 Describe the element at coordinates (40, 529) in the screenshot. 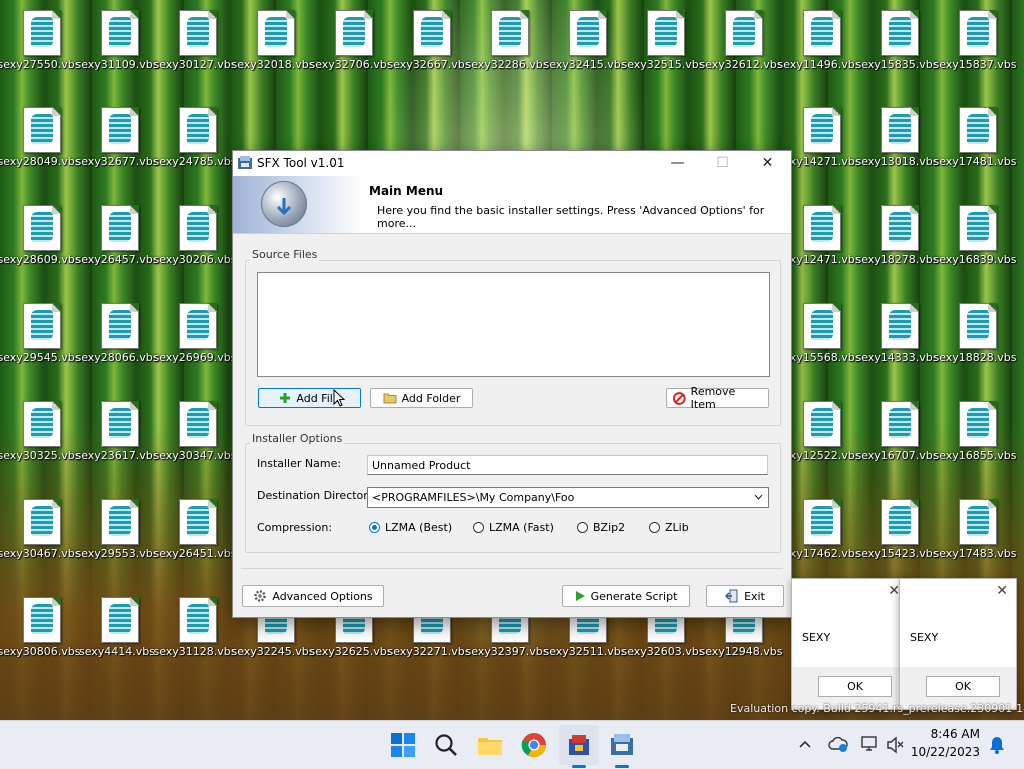

I see `desktop-file-icon: sexy30467.vbs` at that location.